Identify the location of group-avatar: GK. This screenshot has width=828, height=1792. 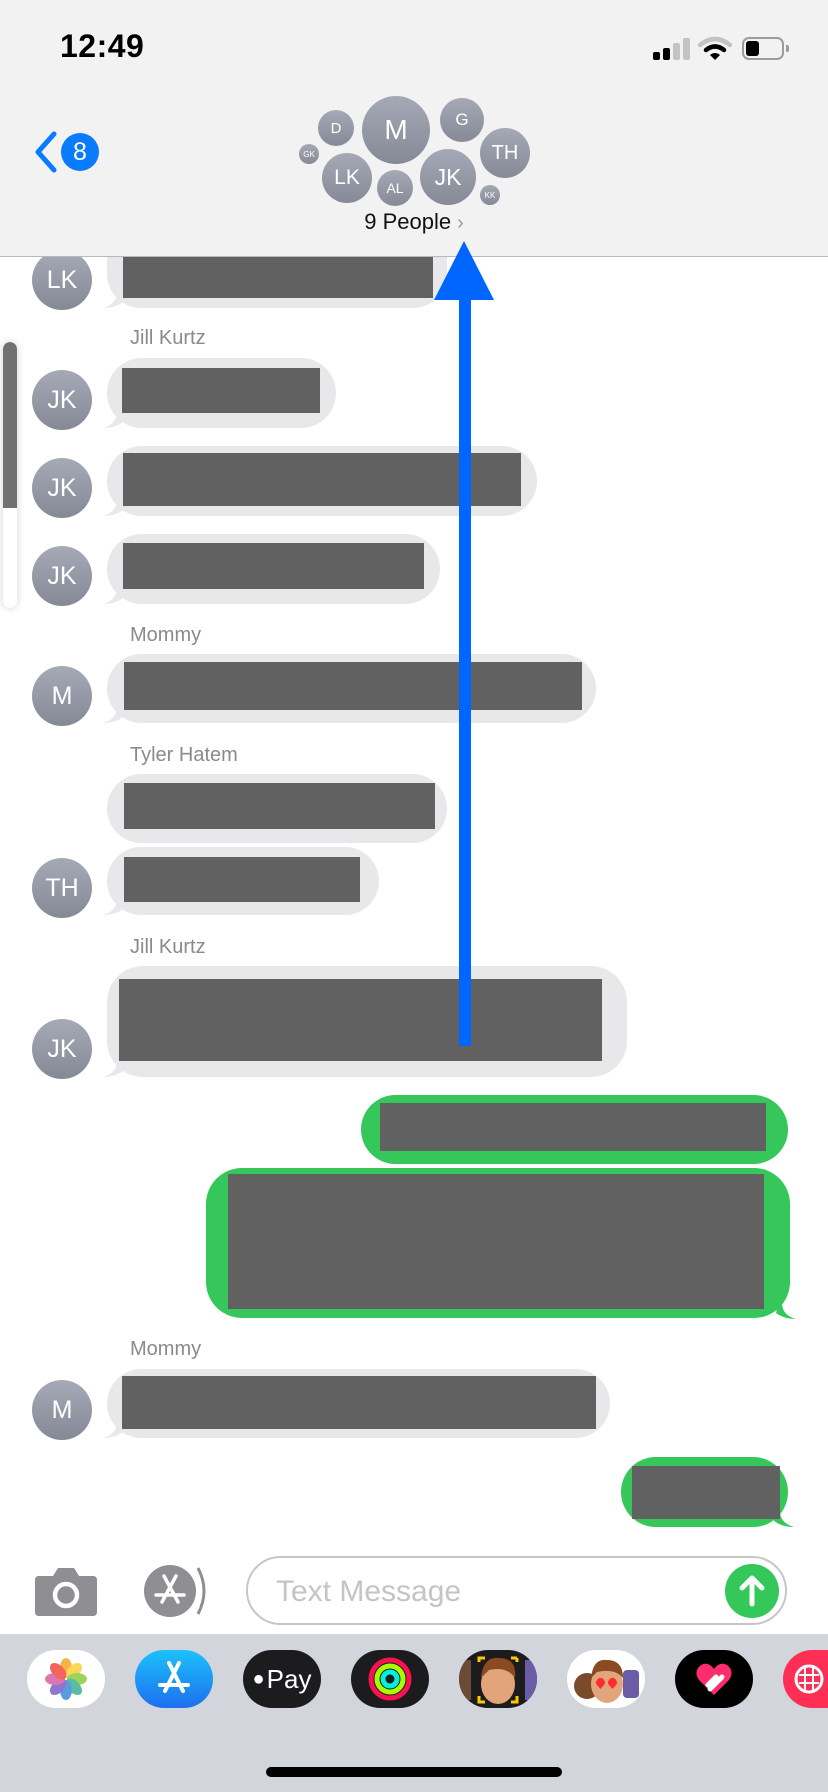
(309, 154).